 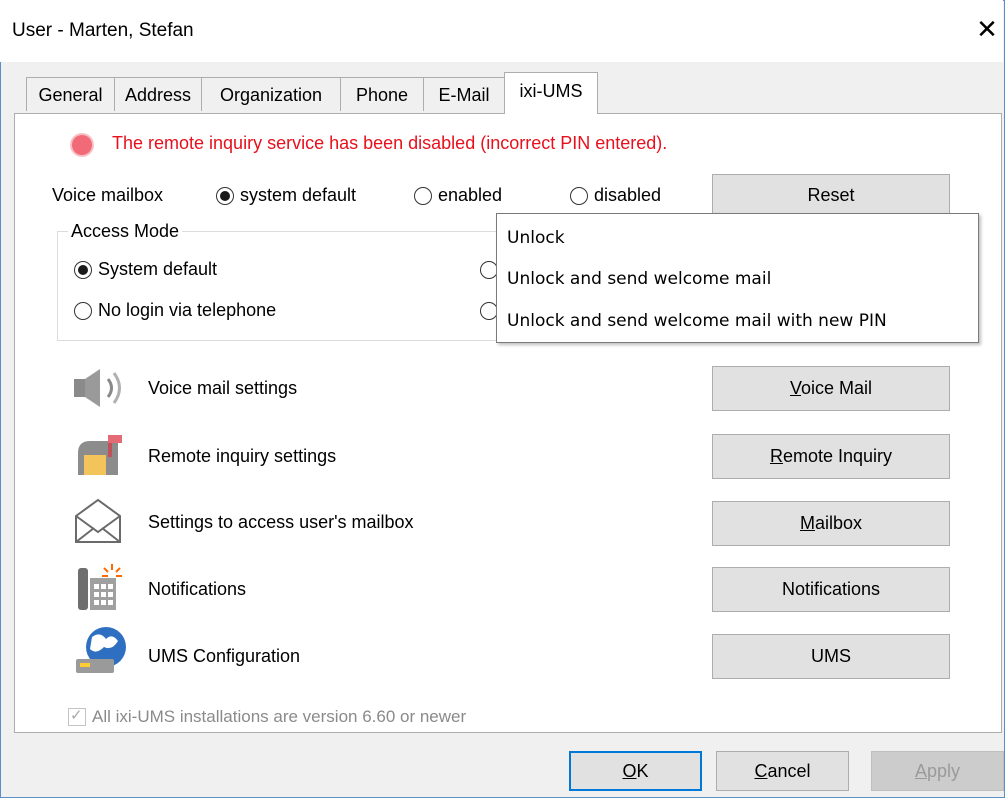 I want to click on voice-mail-settings-label: Voice mail settings, so click(x=223, y=388).